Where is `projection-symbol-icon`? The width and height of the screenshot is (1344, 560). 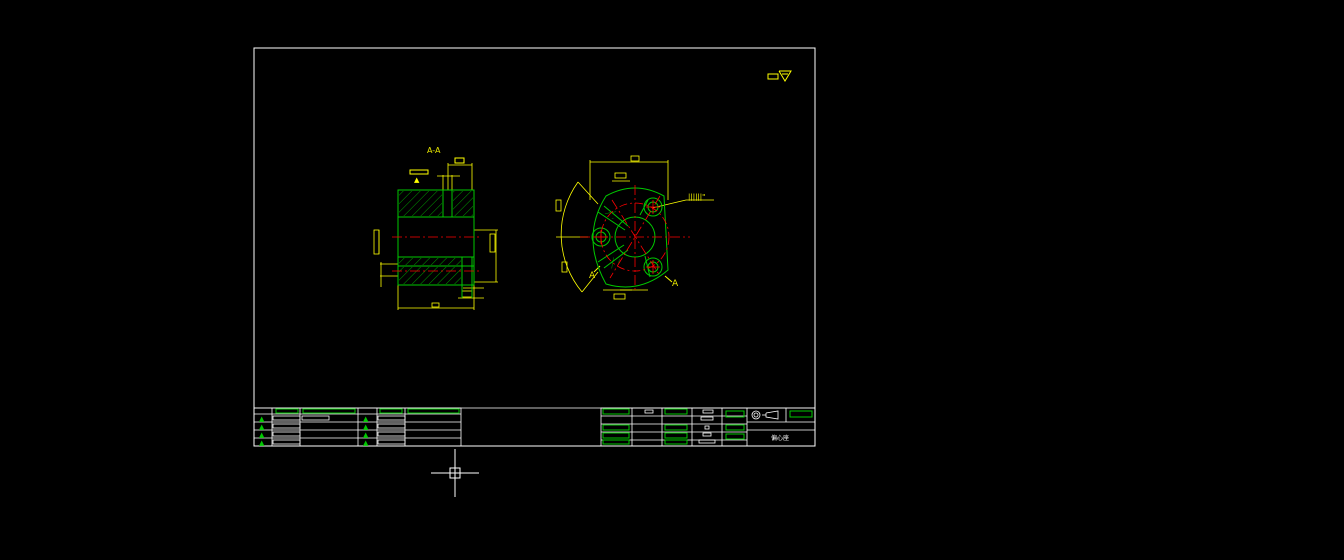 projection-symbol-icon is located at coordinates (765, 415).